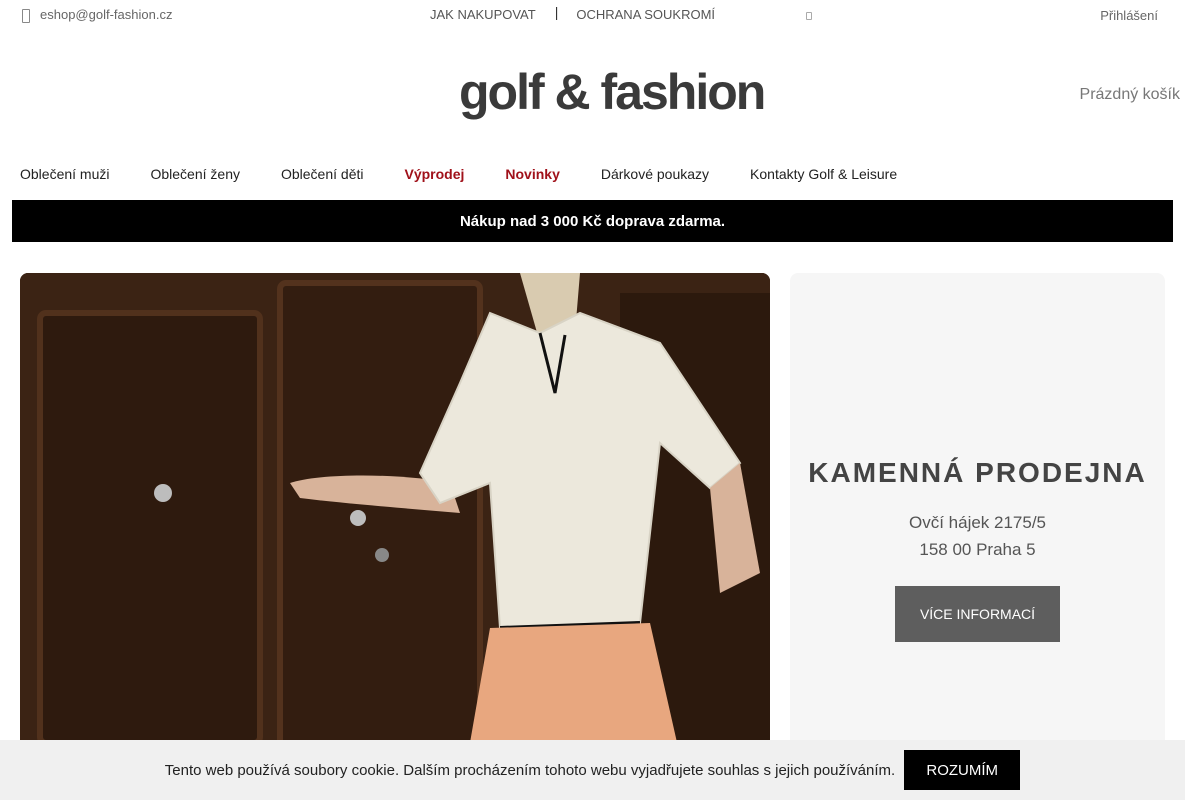 This screenshot has height=800, width=1200. What do you see at coordinates (962, 770) in the screenshot?
I see `accept-cookies-button: ROZUMÍM` at bounding box center [962, 770].